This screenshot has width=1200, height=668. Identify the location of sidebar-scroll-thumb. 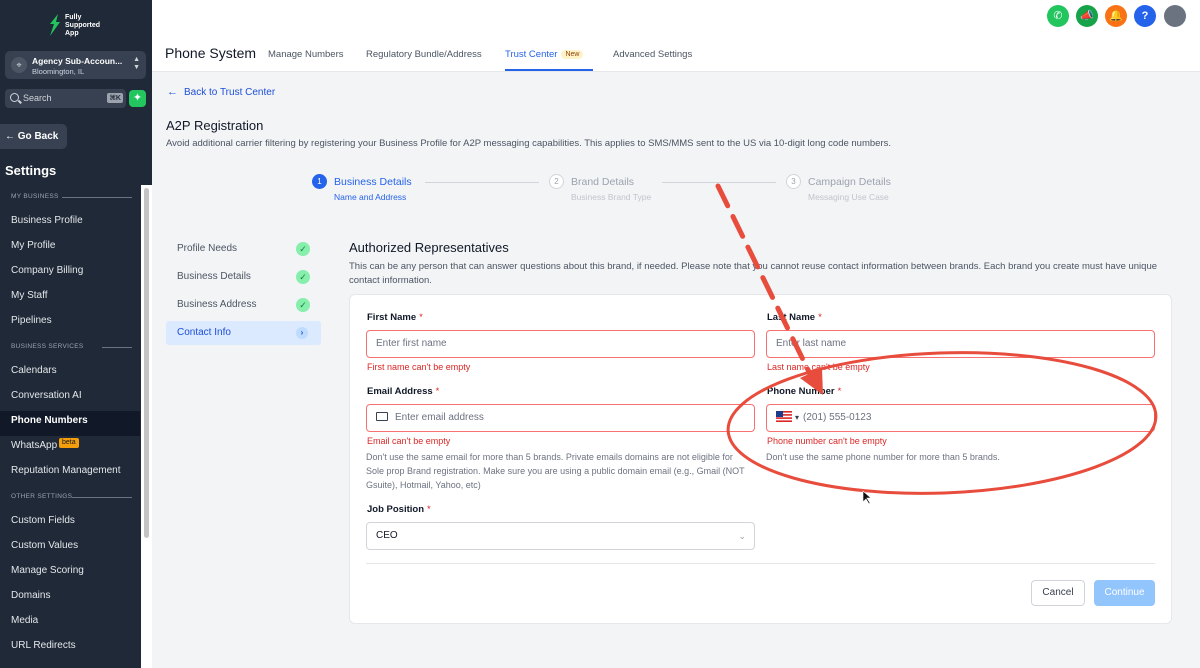
(146, 363).